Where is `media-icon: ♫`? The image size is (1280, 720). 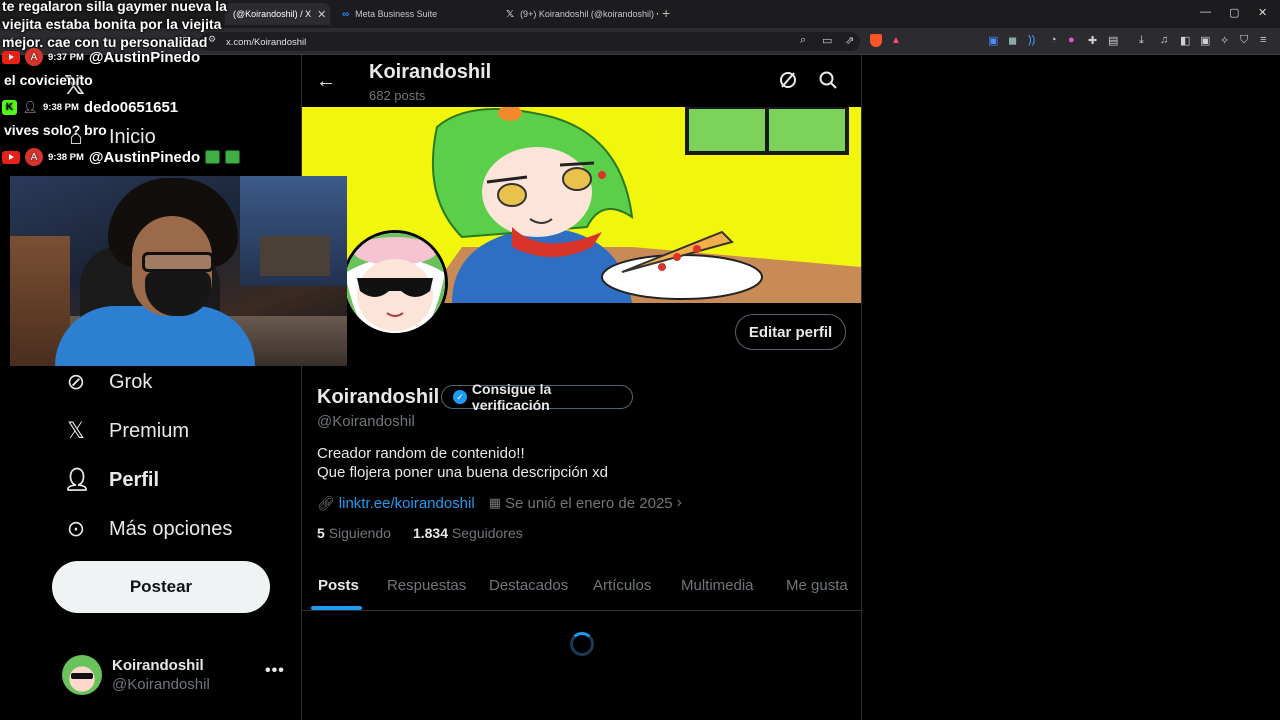
media-icon: ♫ is located at coordinates (1164, 40).